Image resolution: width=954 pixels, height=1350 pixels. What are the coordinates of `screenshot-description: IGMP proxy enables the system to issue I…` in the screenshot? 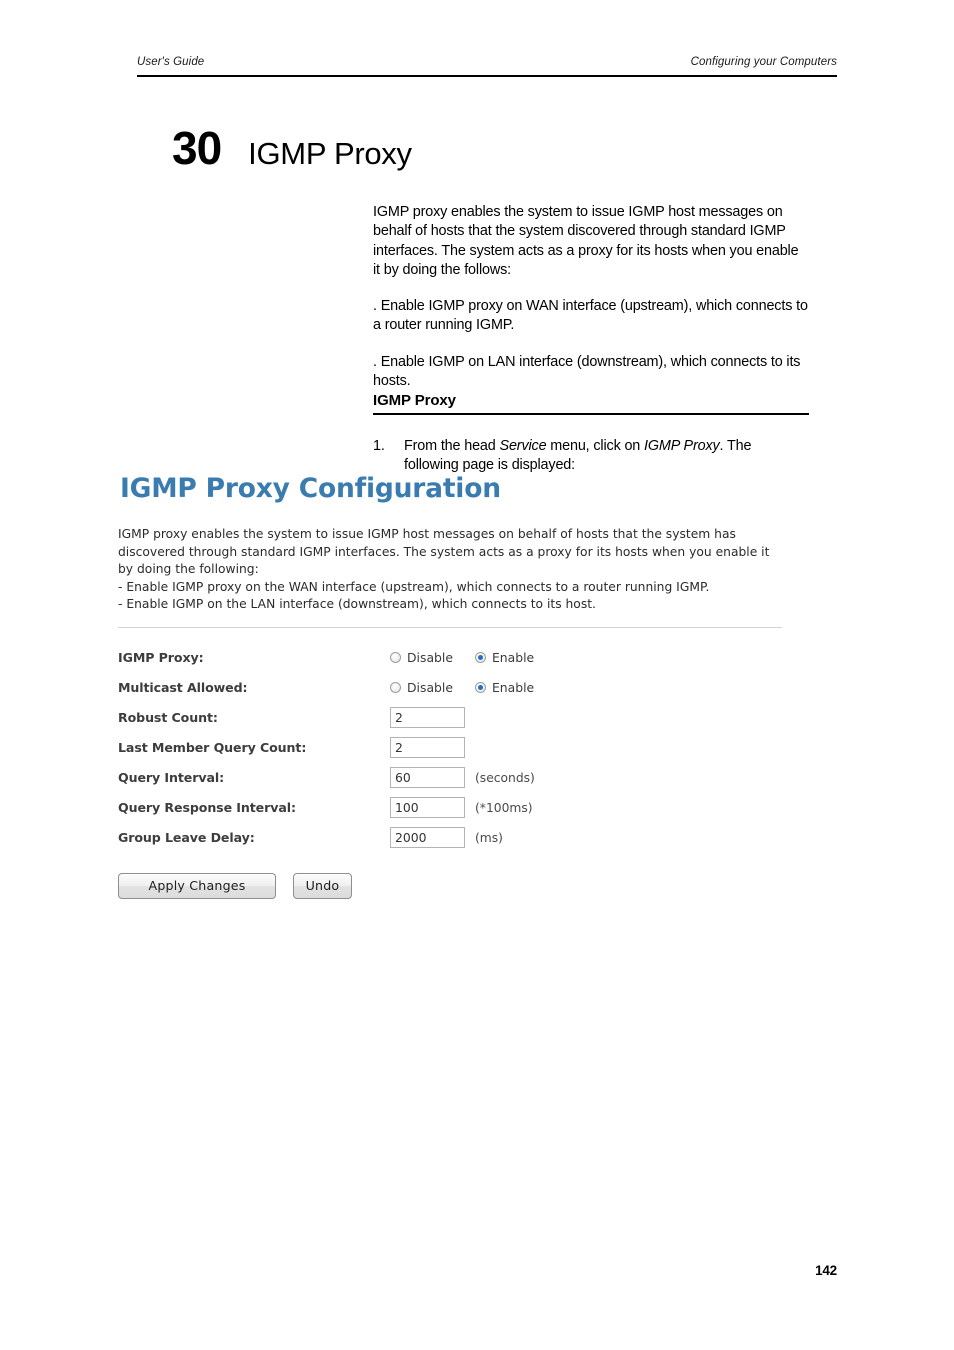 It's located at (450, 570).